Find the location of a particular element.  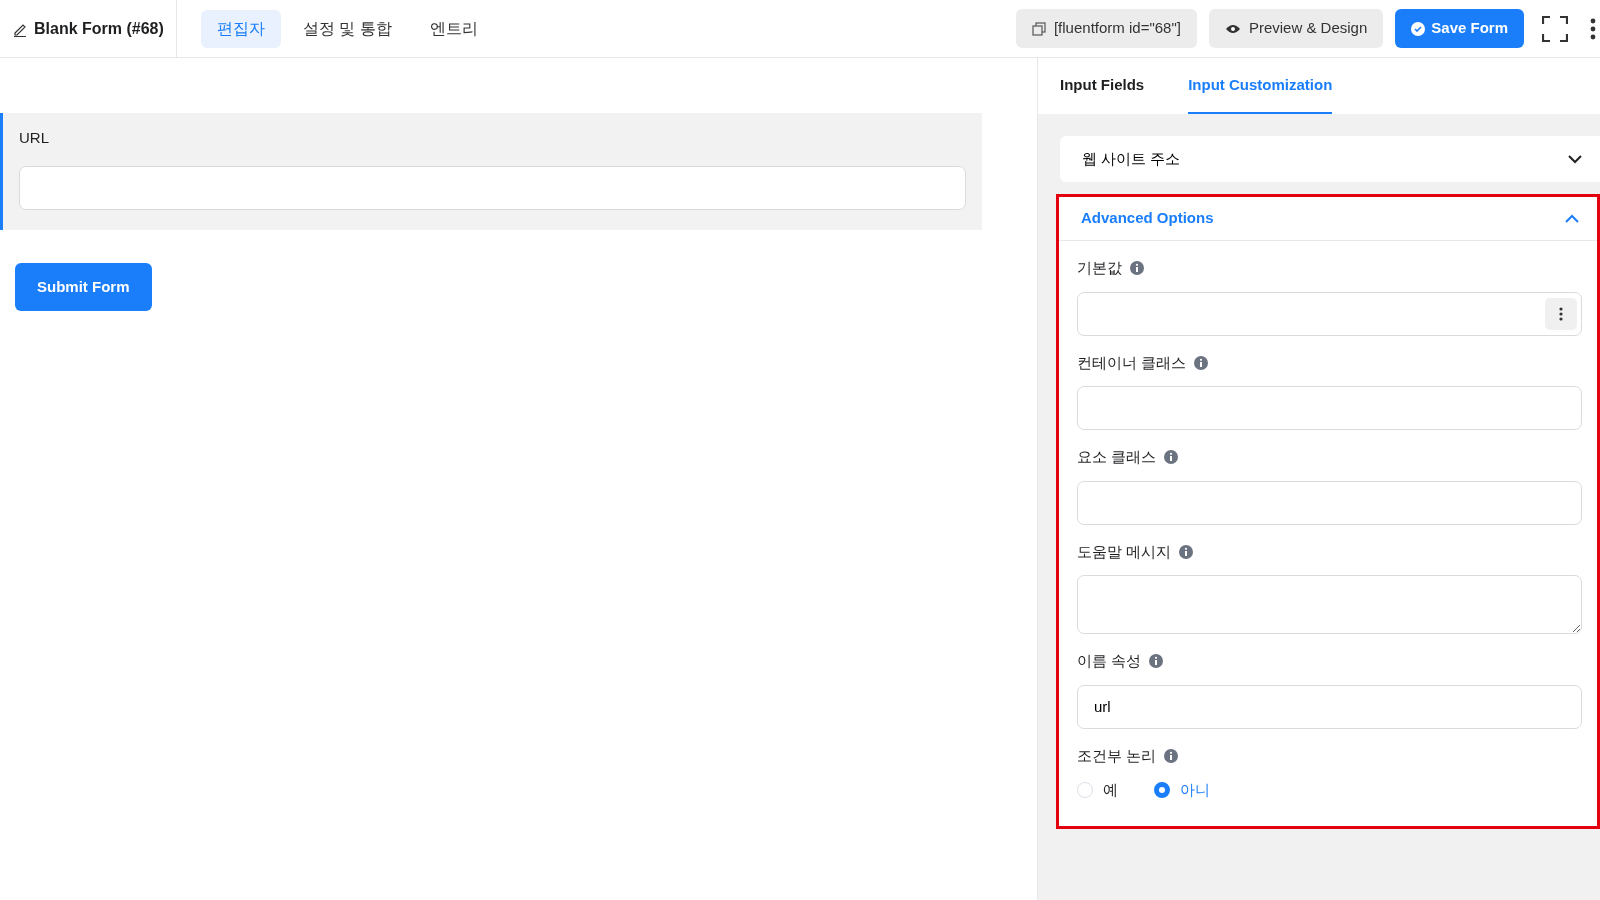

copy-icon is located at coordinates (1038, 28).